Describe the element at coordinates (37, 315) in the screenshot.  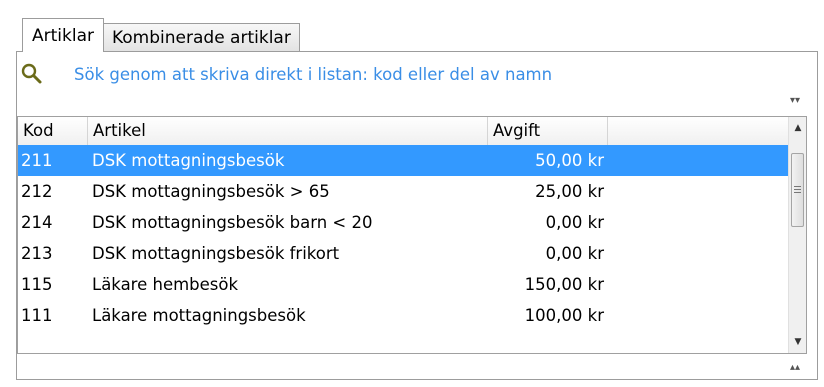
I see `cell-kod: 111` at that location.